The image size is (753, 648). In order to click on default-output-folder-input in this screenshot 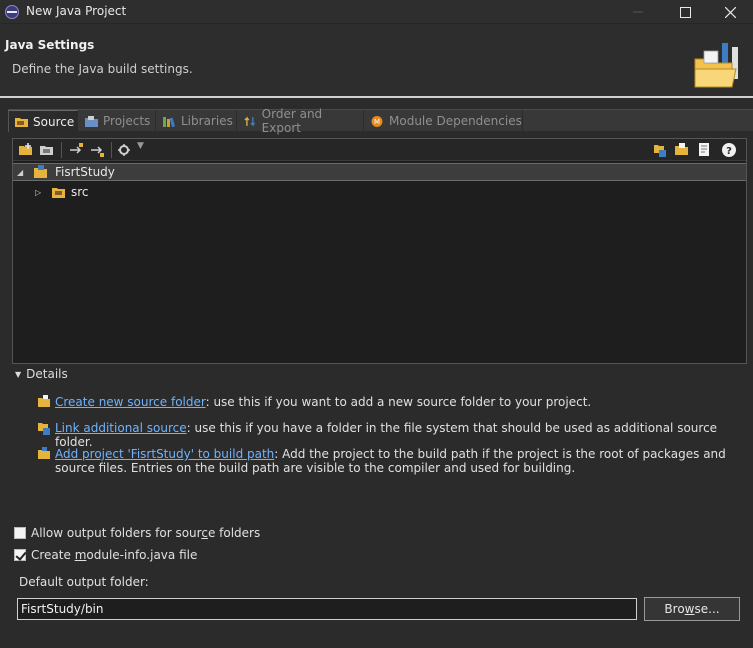, I will do `click(327, 609)`.